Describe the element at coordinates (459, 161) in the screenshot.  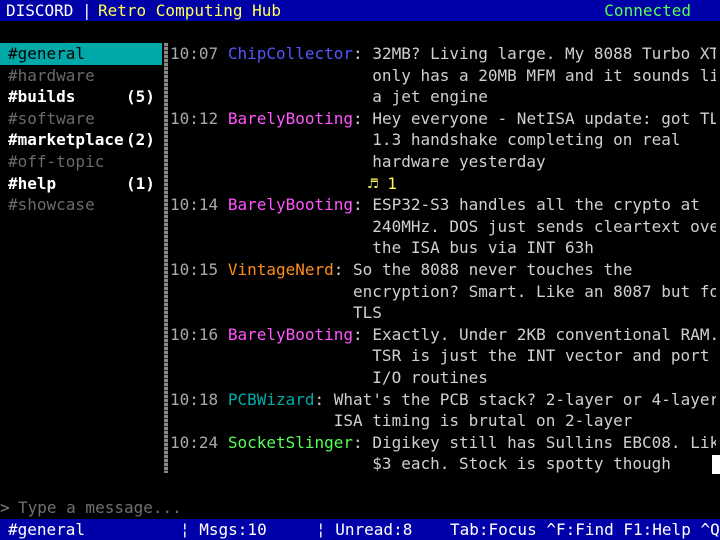
I see `message-text: hardware yesterday` at that location.